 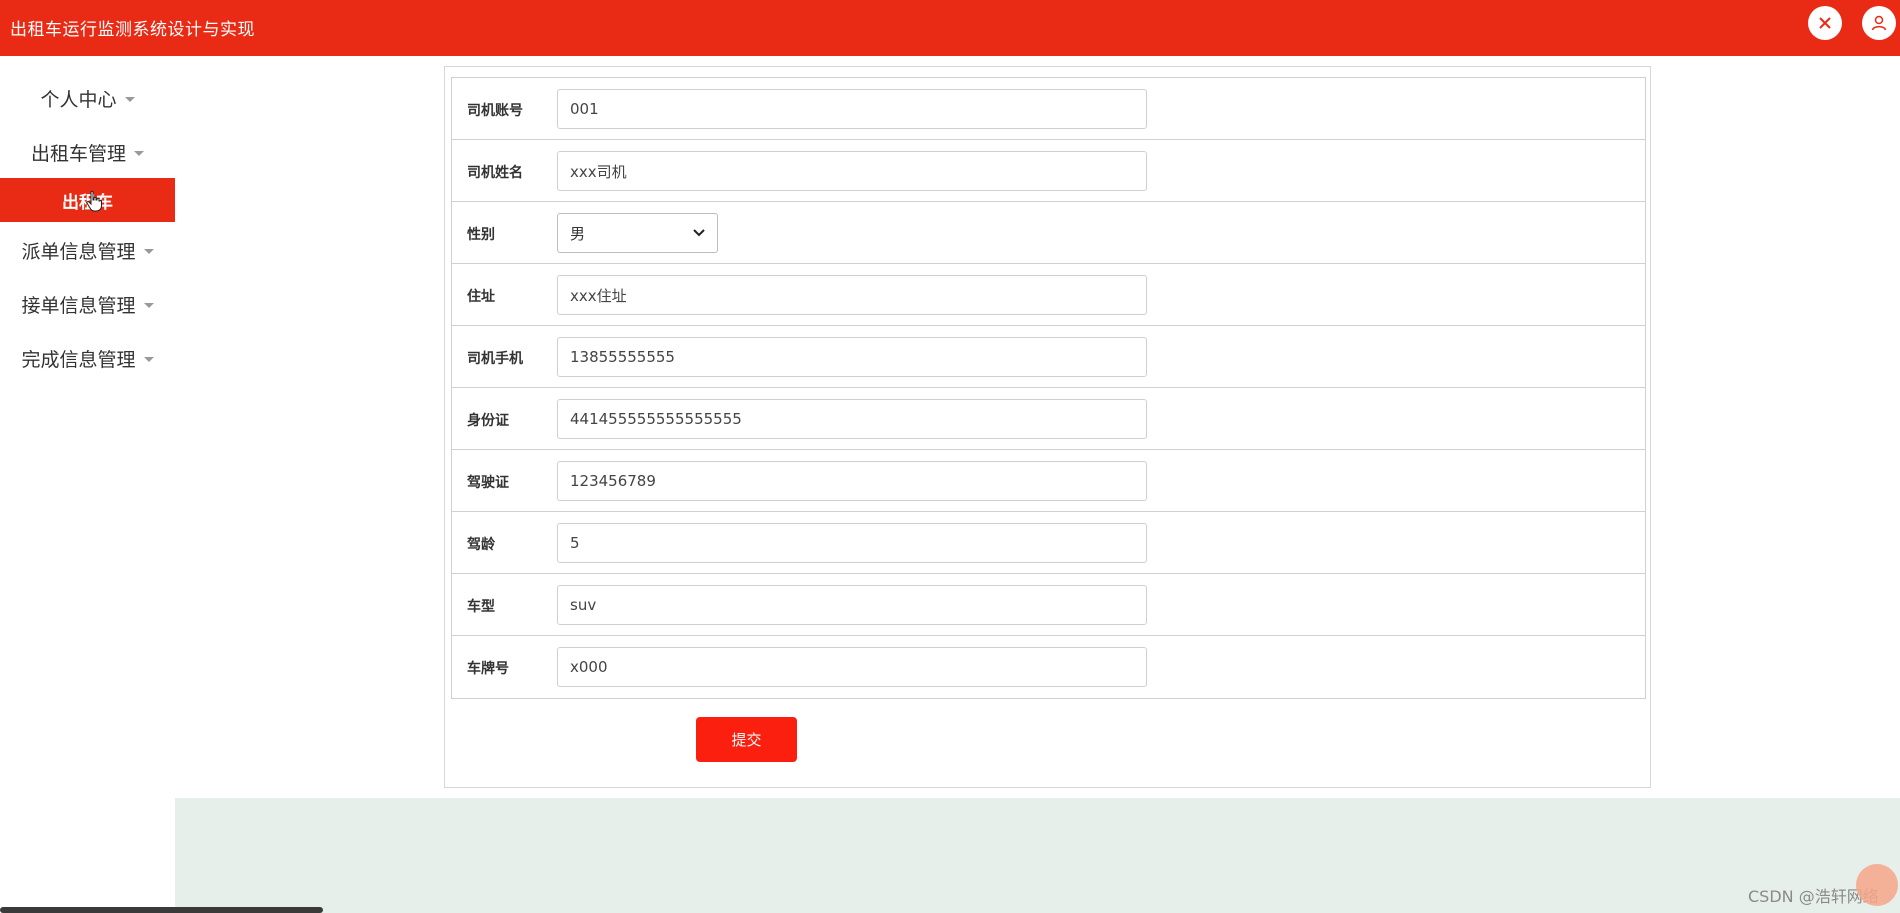 I want to click on sidebar-item-personal-center: 个人中心, so click(x=87, y=98).